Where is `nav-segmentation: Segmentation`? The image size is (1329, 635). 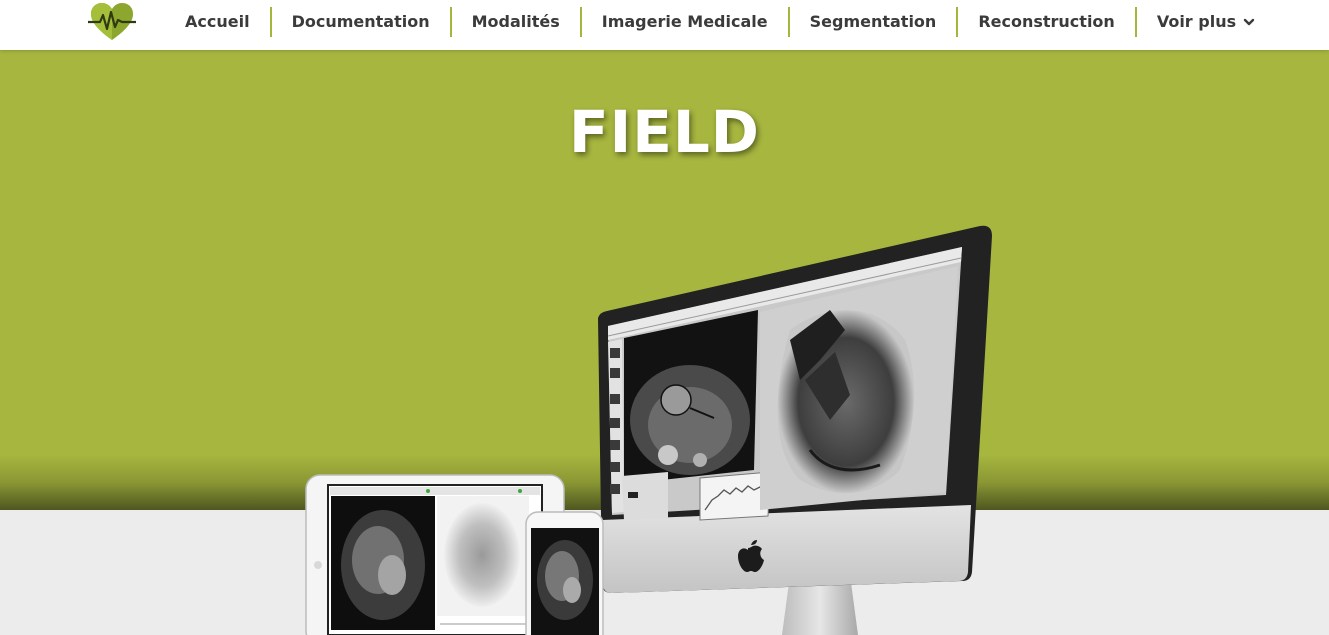 nav-segmentation: Segmentation is located at coordinates (872, 22).